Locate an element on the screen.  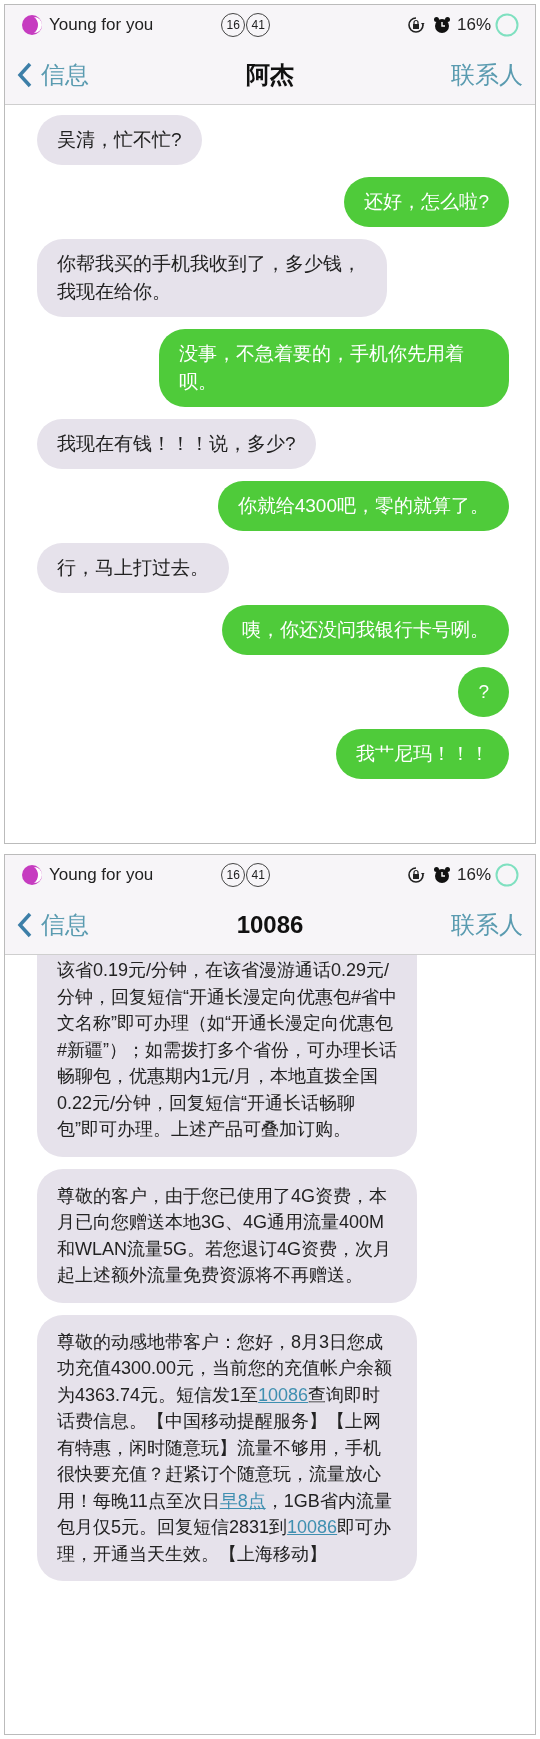
conversation-title: 10086 is located at coordinates (270, 924).